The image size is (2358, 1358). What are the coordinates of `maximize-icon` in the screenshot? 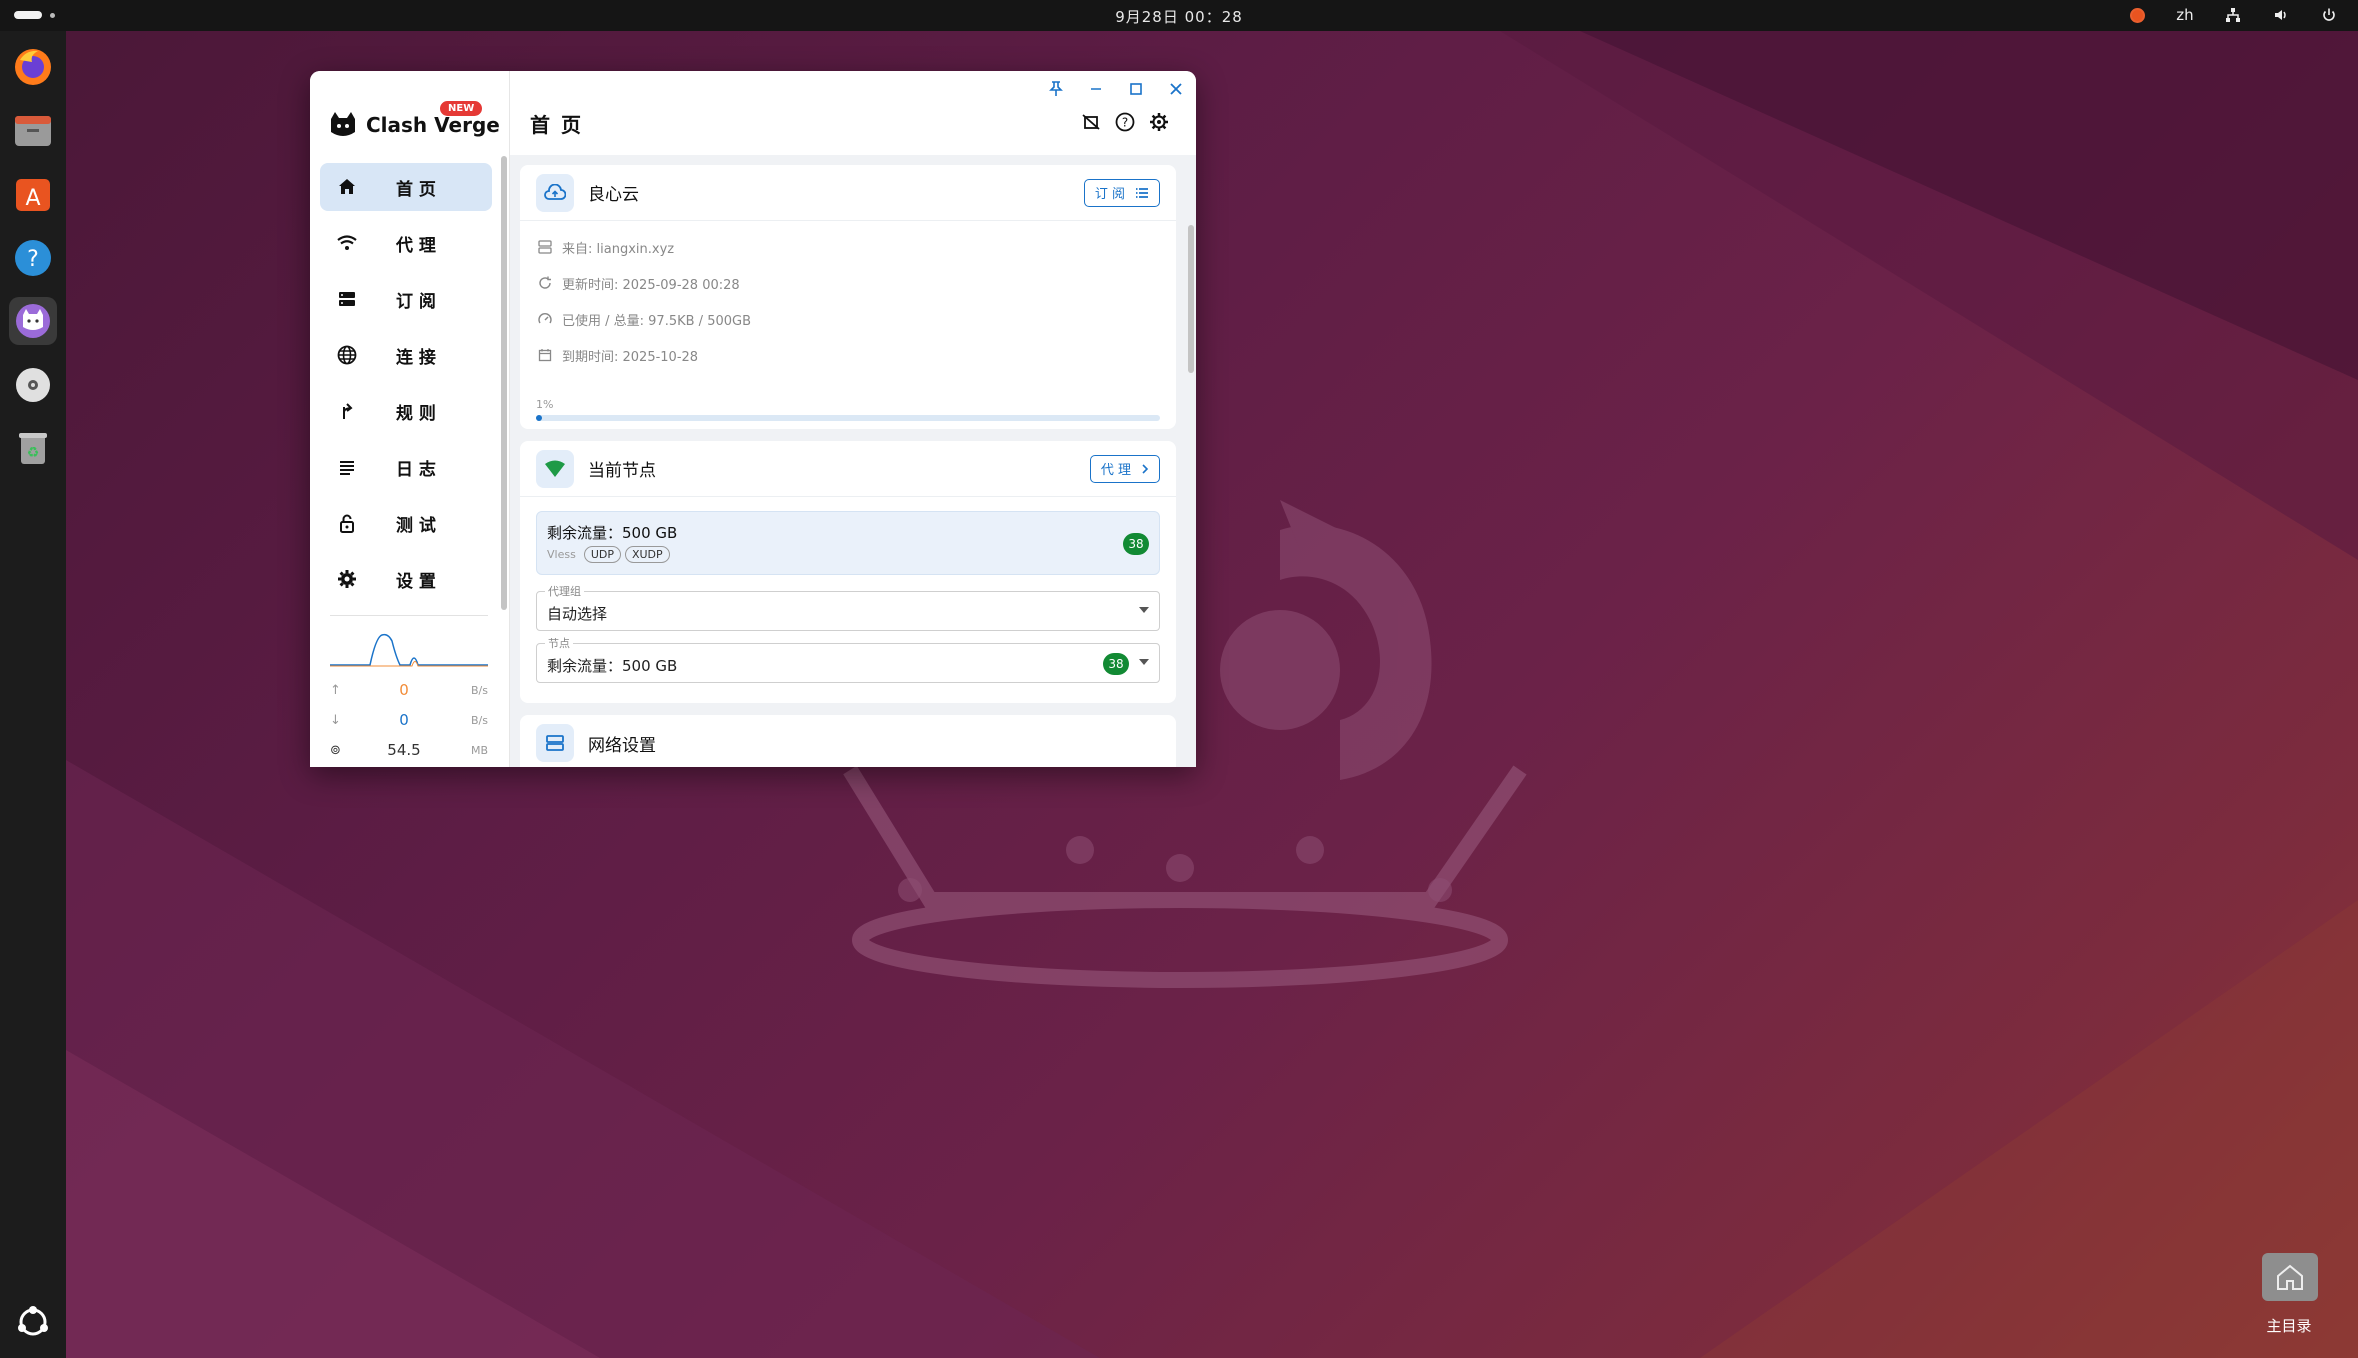 It's located at (1136, 89).